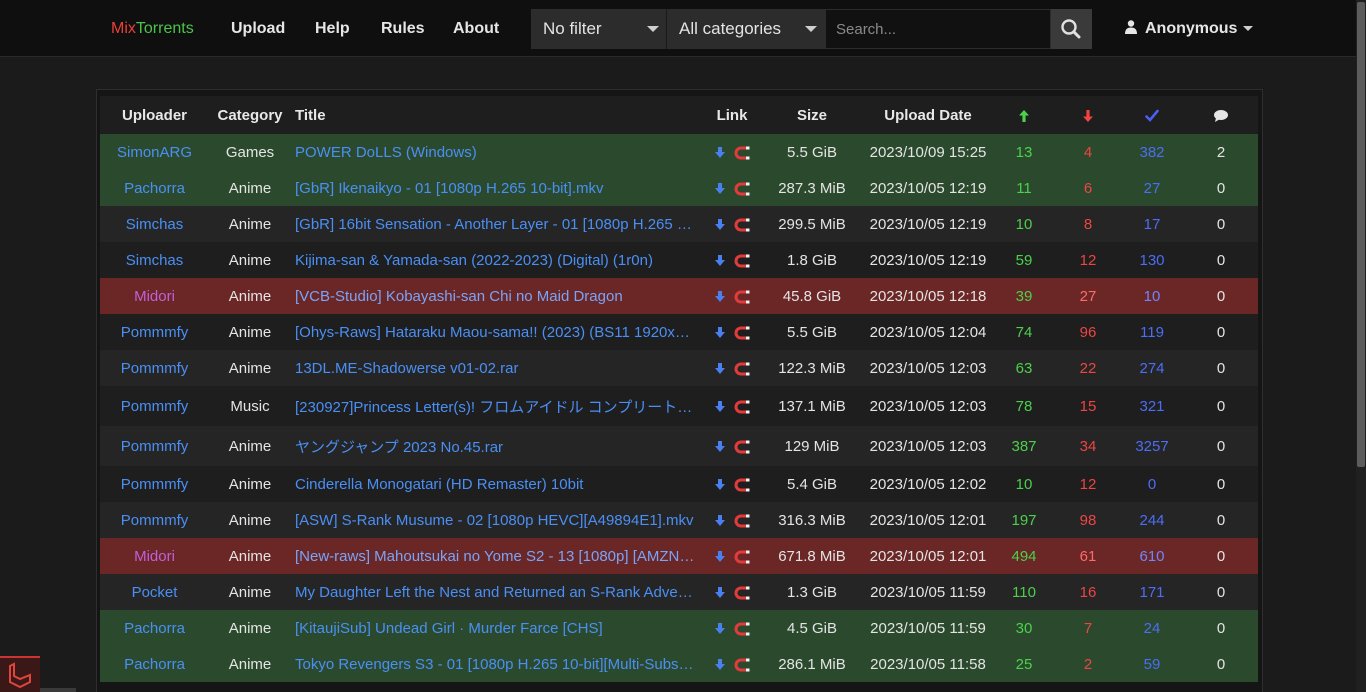 The height and width of the screenshot is (692, 1366). I want to click on torrent-title-link: POWER DoLLS (Windows), so click(497, 152).